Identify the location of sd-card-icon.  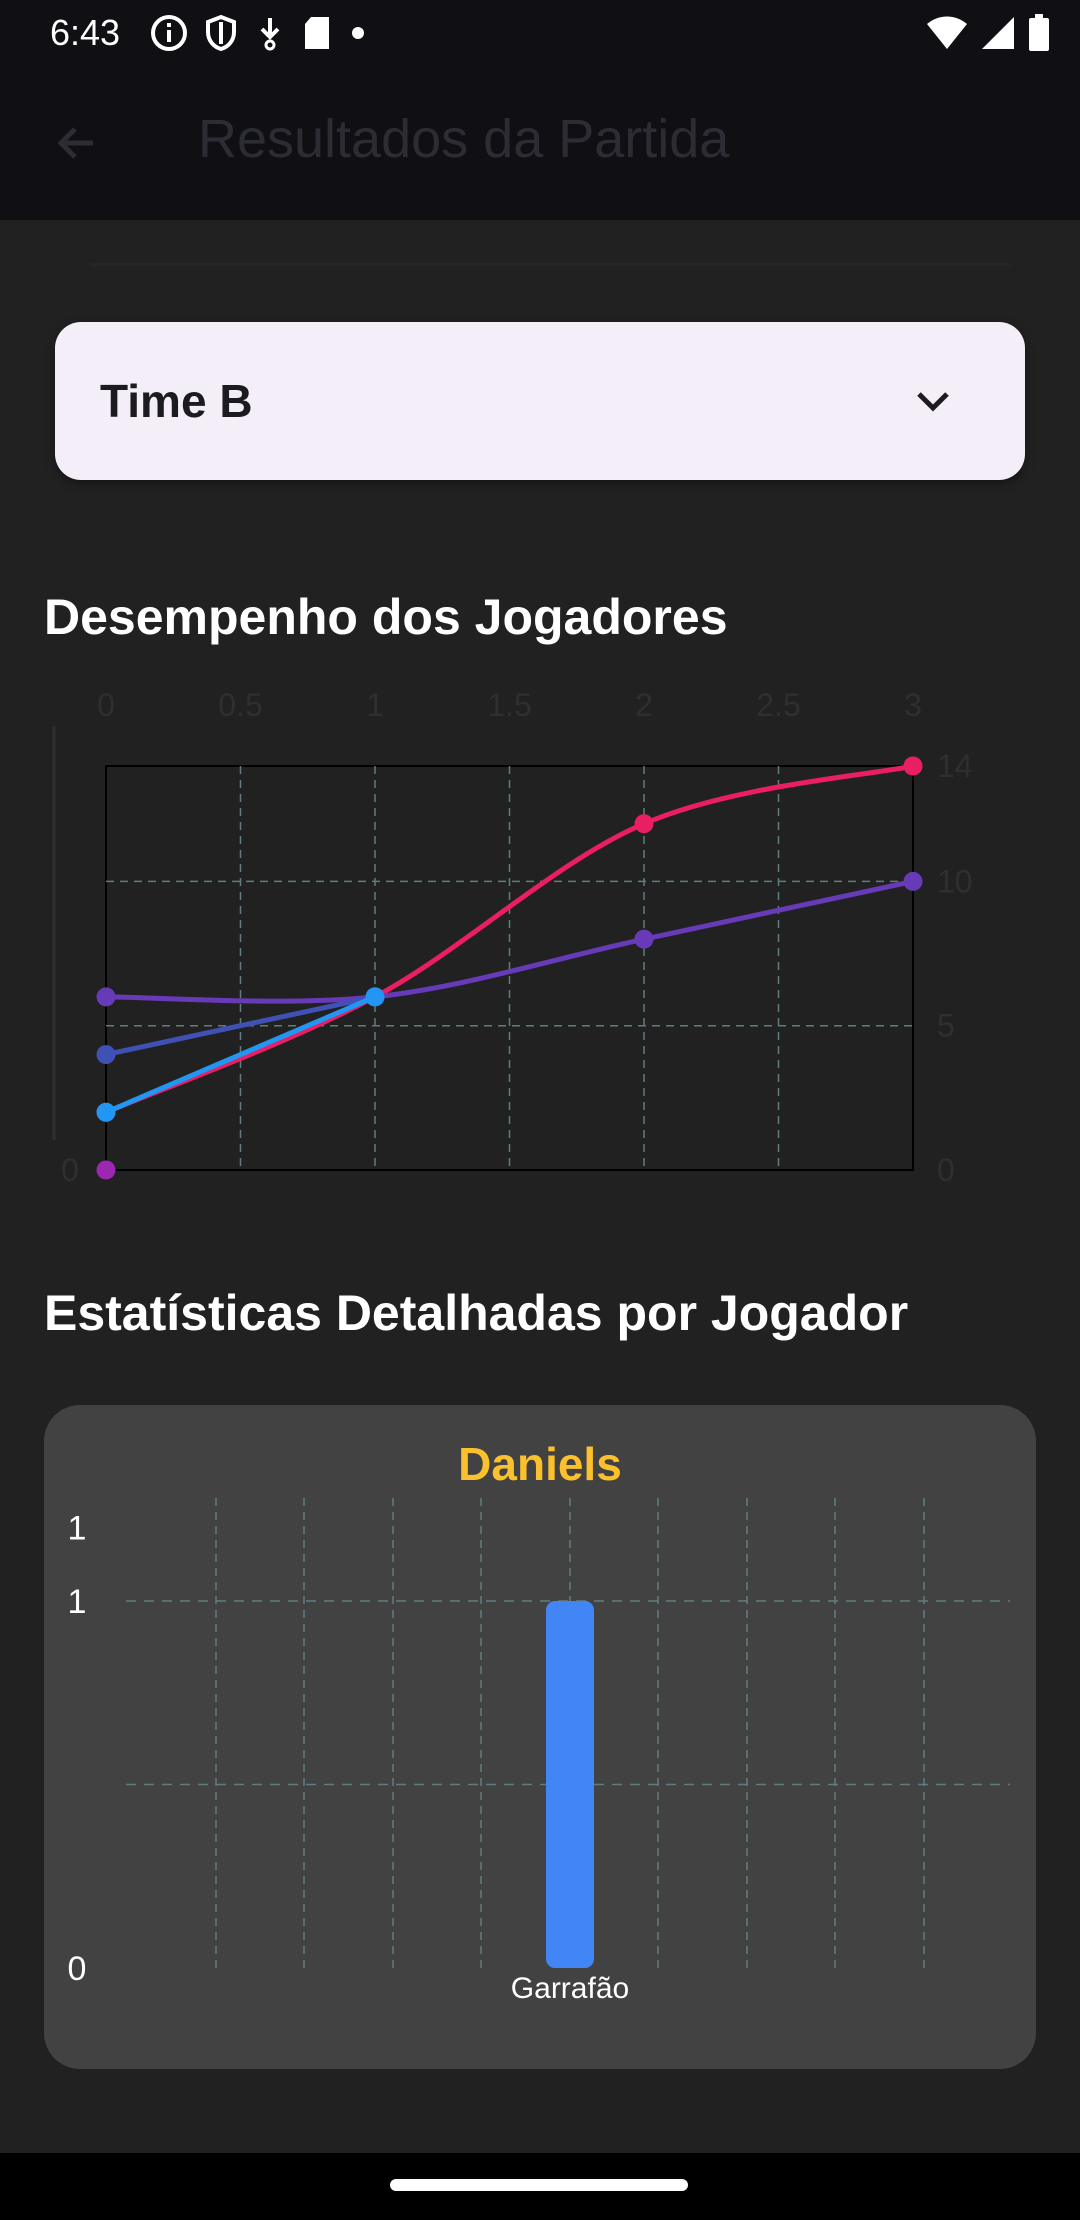
(317, 33).